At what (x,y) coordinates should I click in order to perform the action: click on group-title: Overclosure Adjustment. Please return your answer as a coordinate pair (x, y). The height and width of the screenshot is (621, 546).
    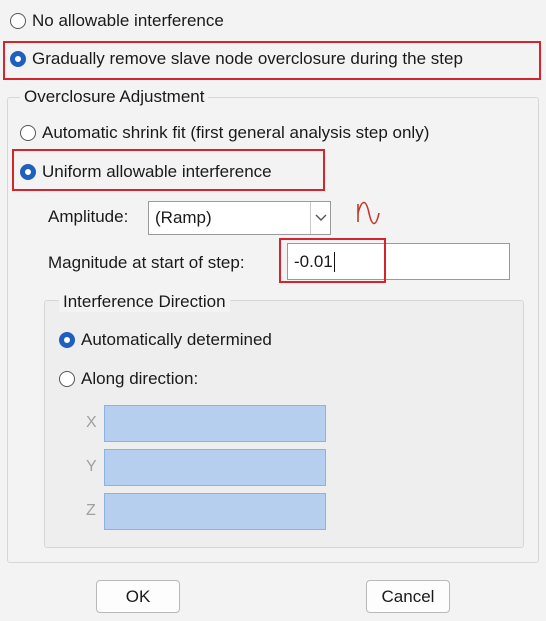
    Looking at the image, I should click on (114, 97).